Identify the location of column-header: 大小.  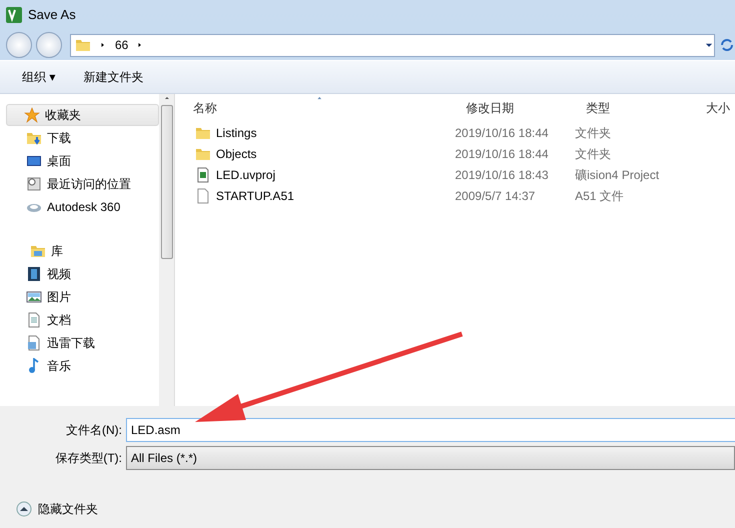
(711, 108).